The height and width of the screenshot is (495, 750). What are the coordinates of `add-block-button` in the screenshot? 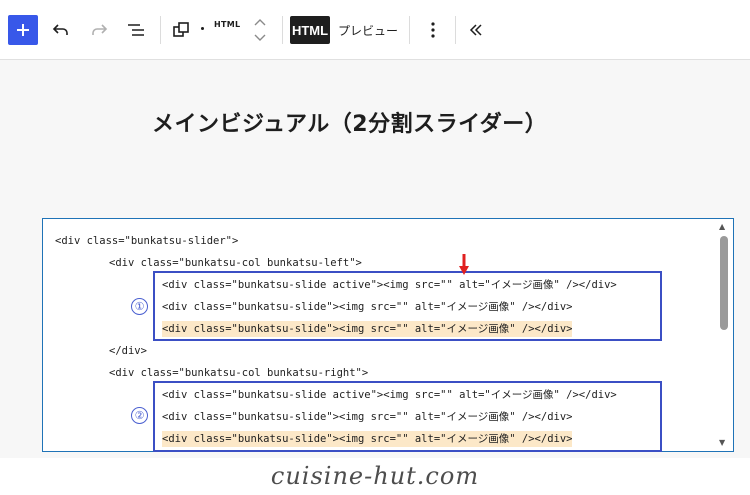 It's located at (23, 30).